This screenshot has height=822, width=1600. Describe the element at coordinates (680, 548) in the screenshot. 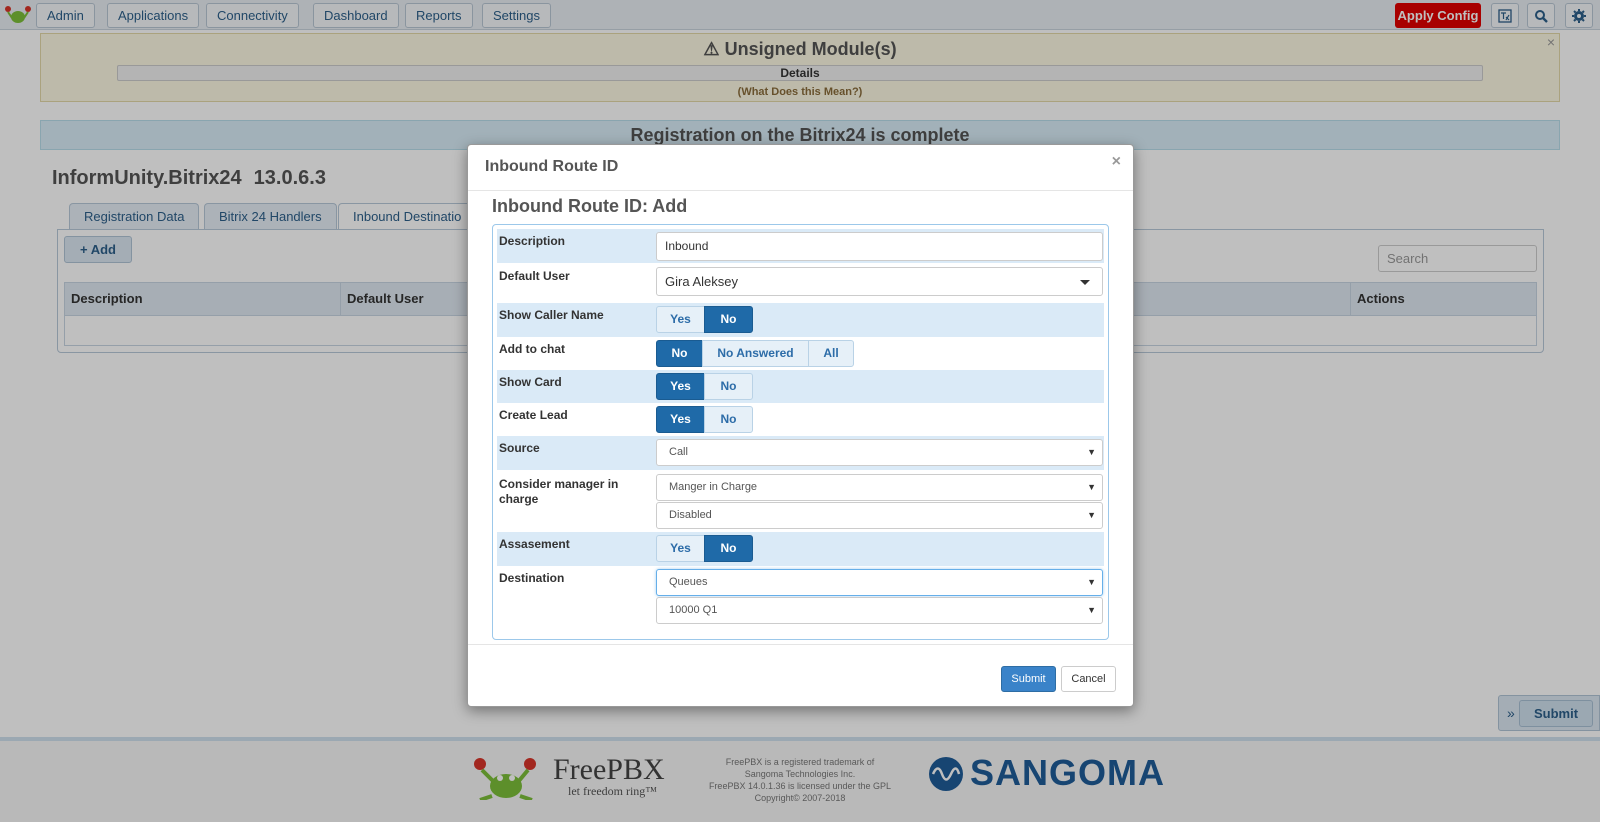

I see `assessment-yes: Yes` at that location.